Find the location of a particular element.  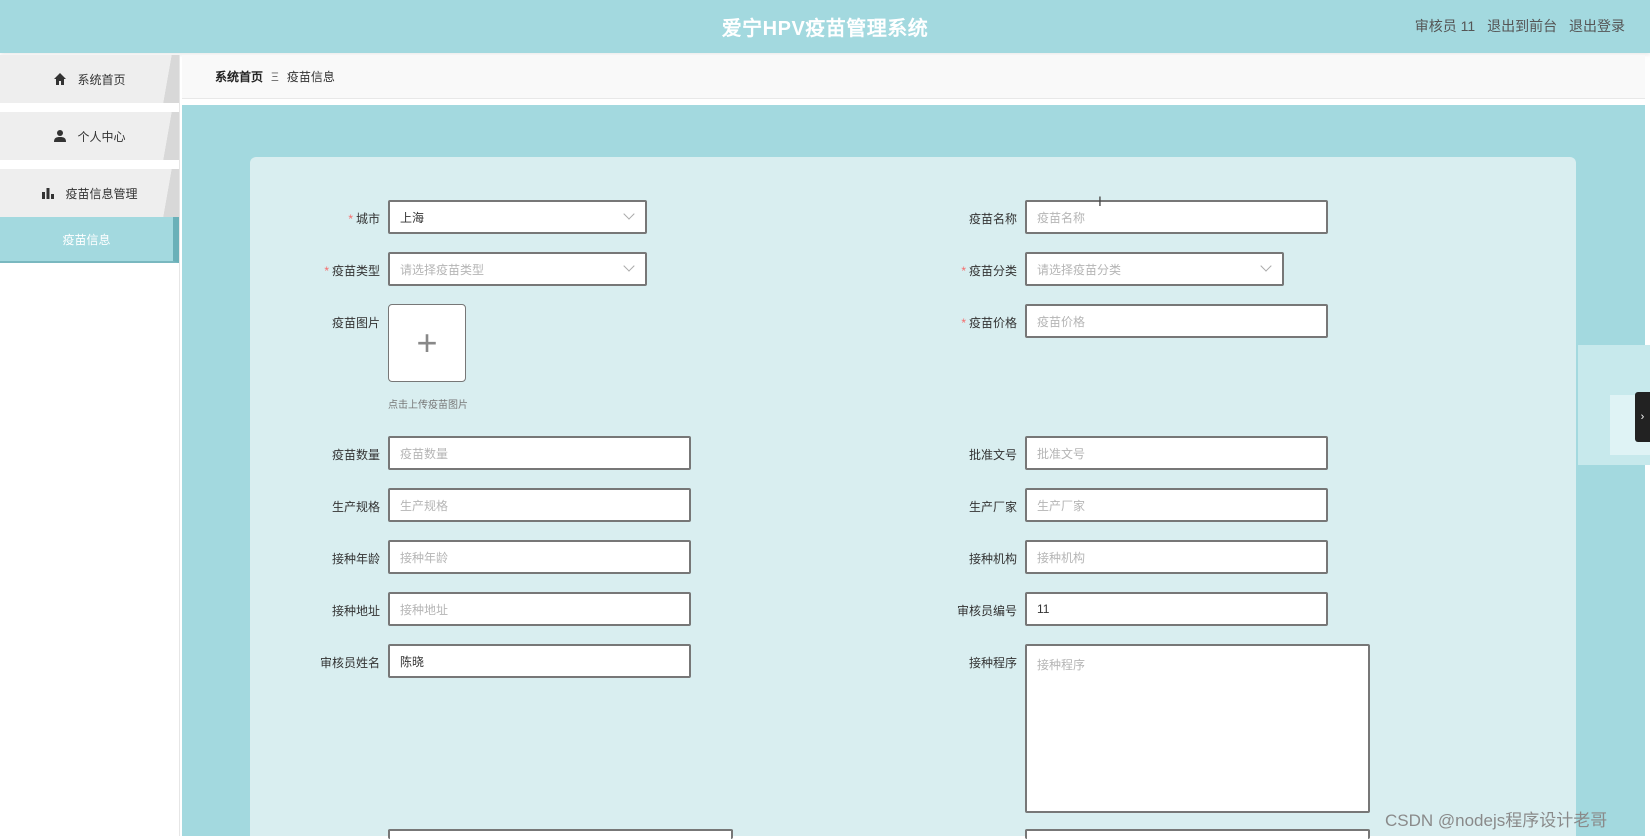

address-label: 接种地址 is located at coordinates (355, 611).